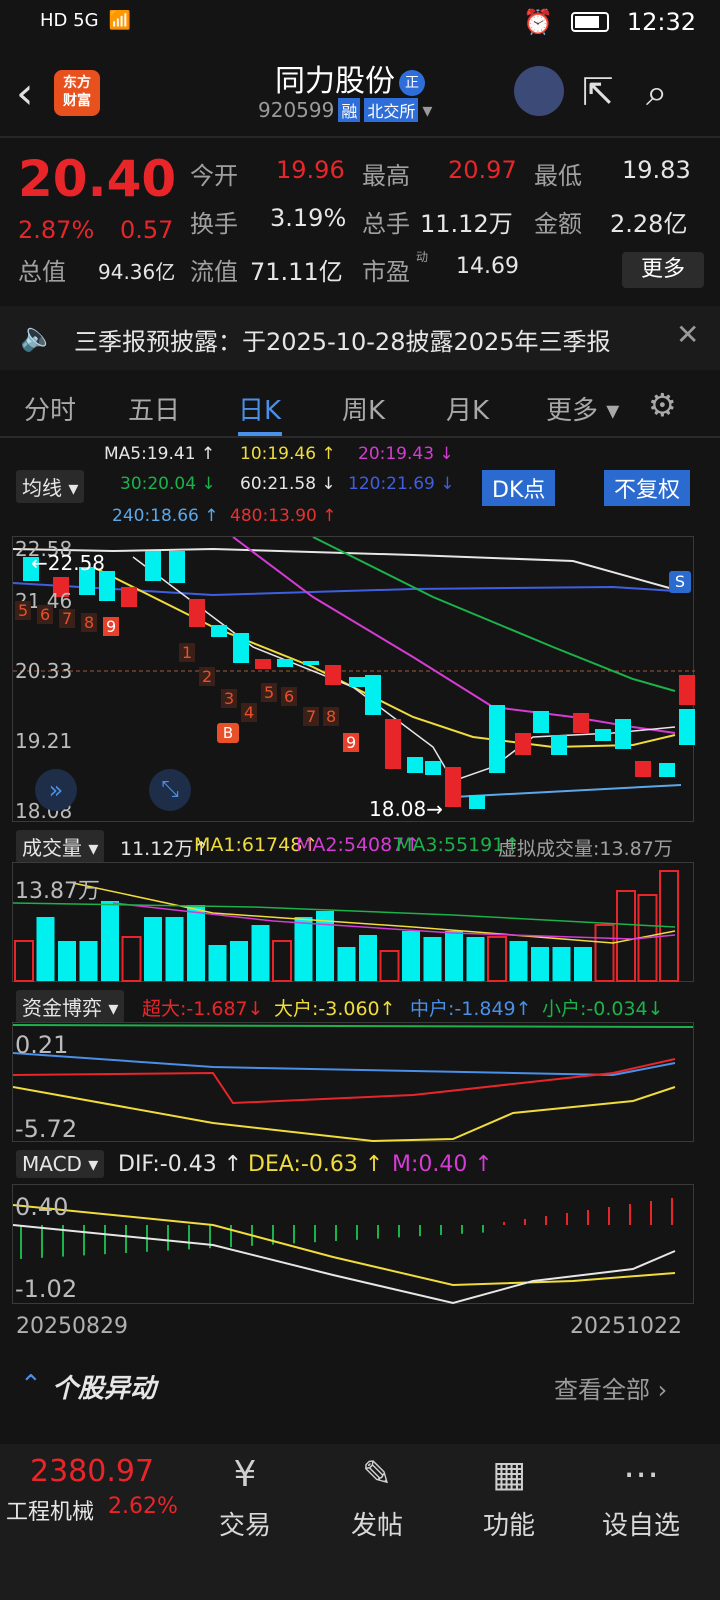 This screenshot has height=1600, width=720. Describe the element at coordinates (344, 1264) in the screenshot. I see `dif-line` at that location.